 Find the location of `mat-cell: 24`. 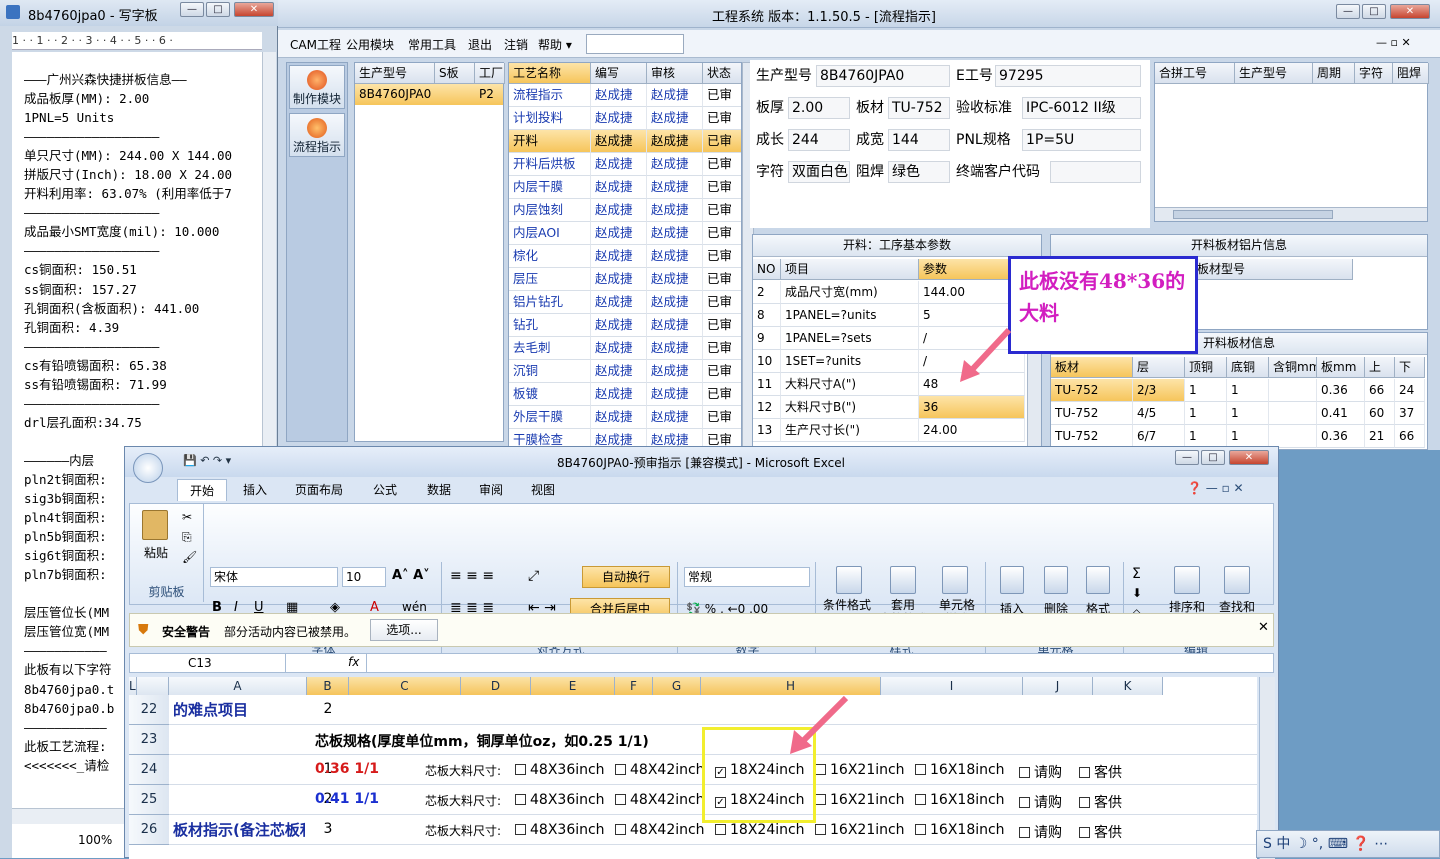

mat-cell: 24 is located at coordinates (1410, 390).